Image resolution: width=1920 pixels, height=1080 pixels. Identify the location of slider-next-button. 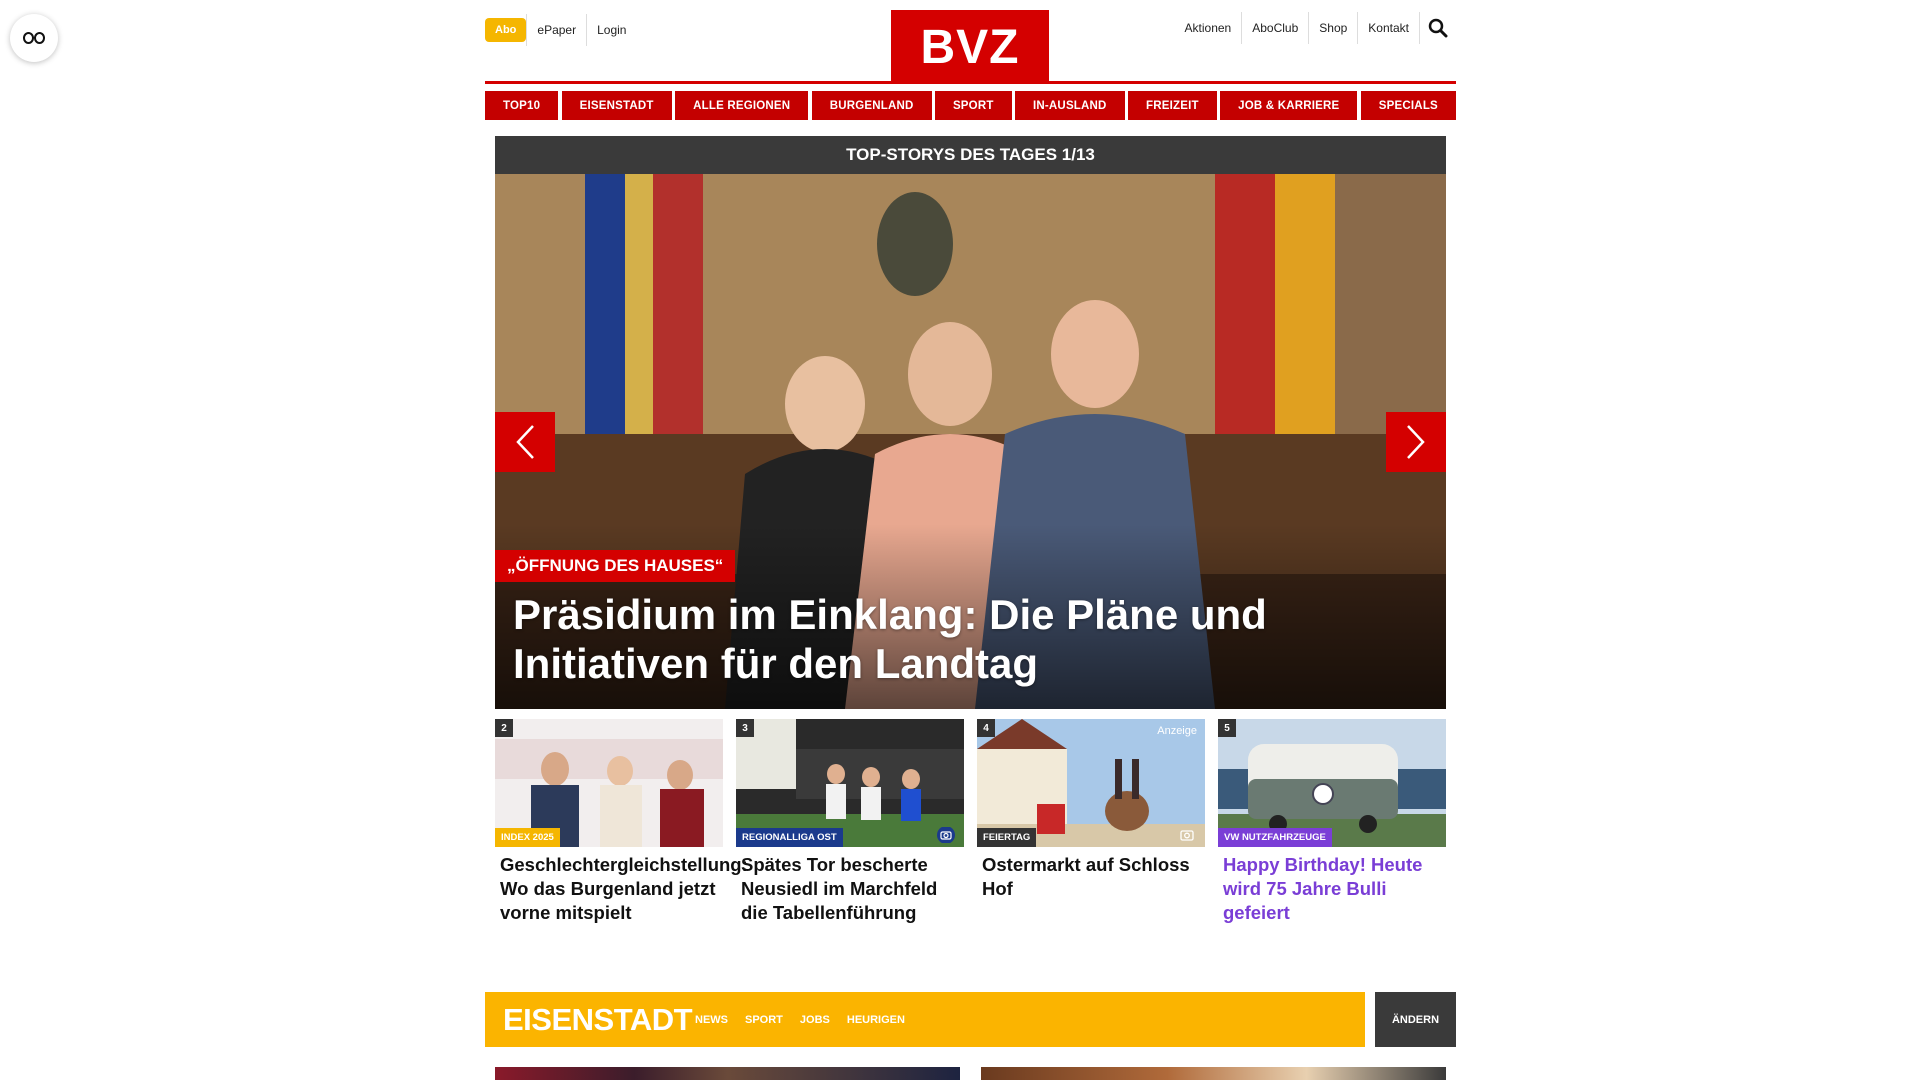
(1416, 442).